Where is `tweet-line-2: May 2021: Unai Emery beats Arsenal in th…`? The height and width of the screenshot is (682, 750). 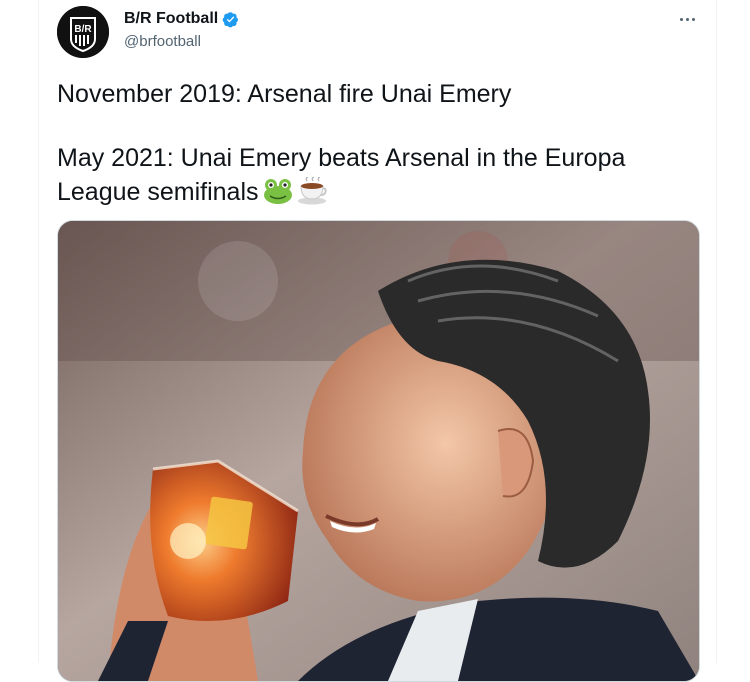
tweet-line-2: May 2021: Unai Emery beats Arsenal in th… is located at coordinates (377, 177).